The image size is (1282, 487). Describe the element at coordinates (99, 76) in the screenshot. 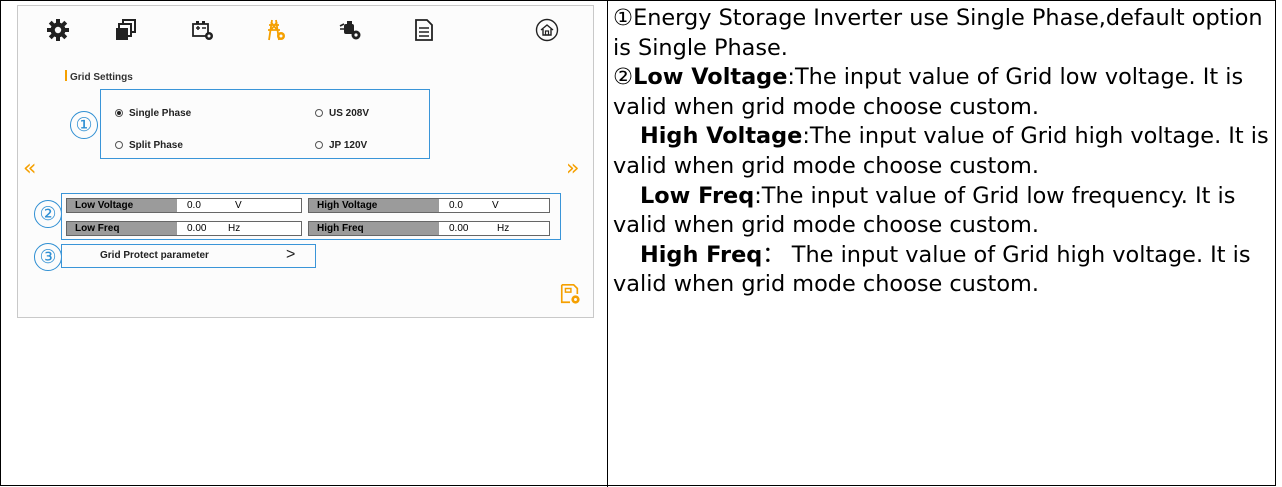

I see `section-title: Grid Settings` at that location.